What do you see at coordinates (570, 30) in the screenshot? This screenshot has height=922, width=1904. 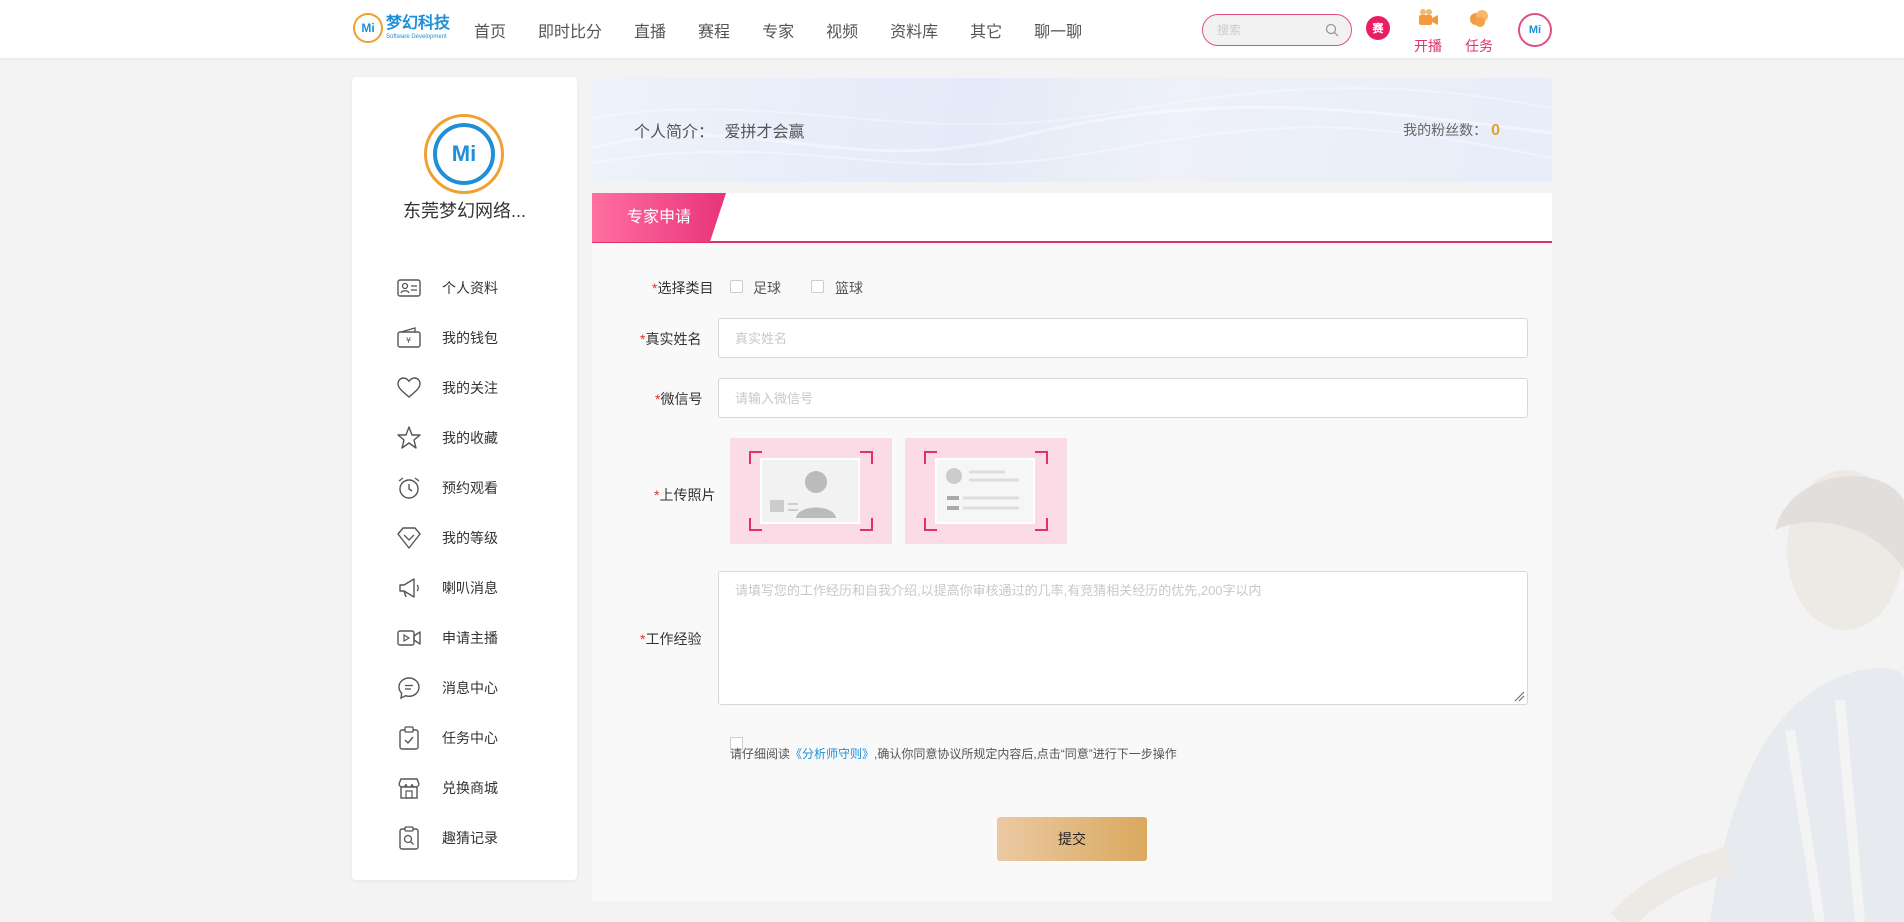 I see `nav-item-live-score: 即时比分` at bounding box center [570, 30].